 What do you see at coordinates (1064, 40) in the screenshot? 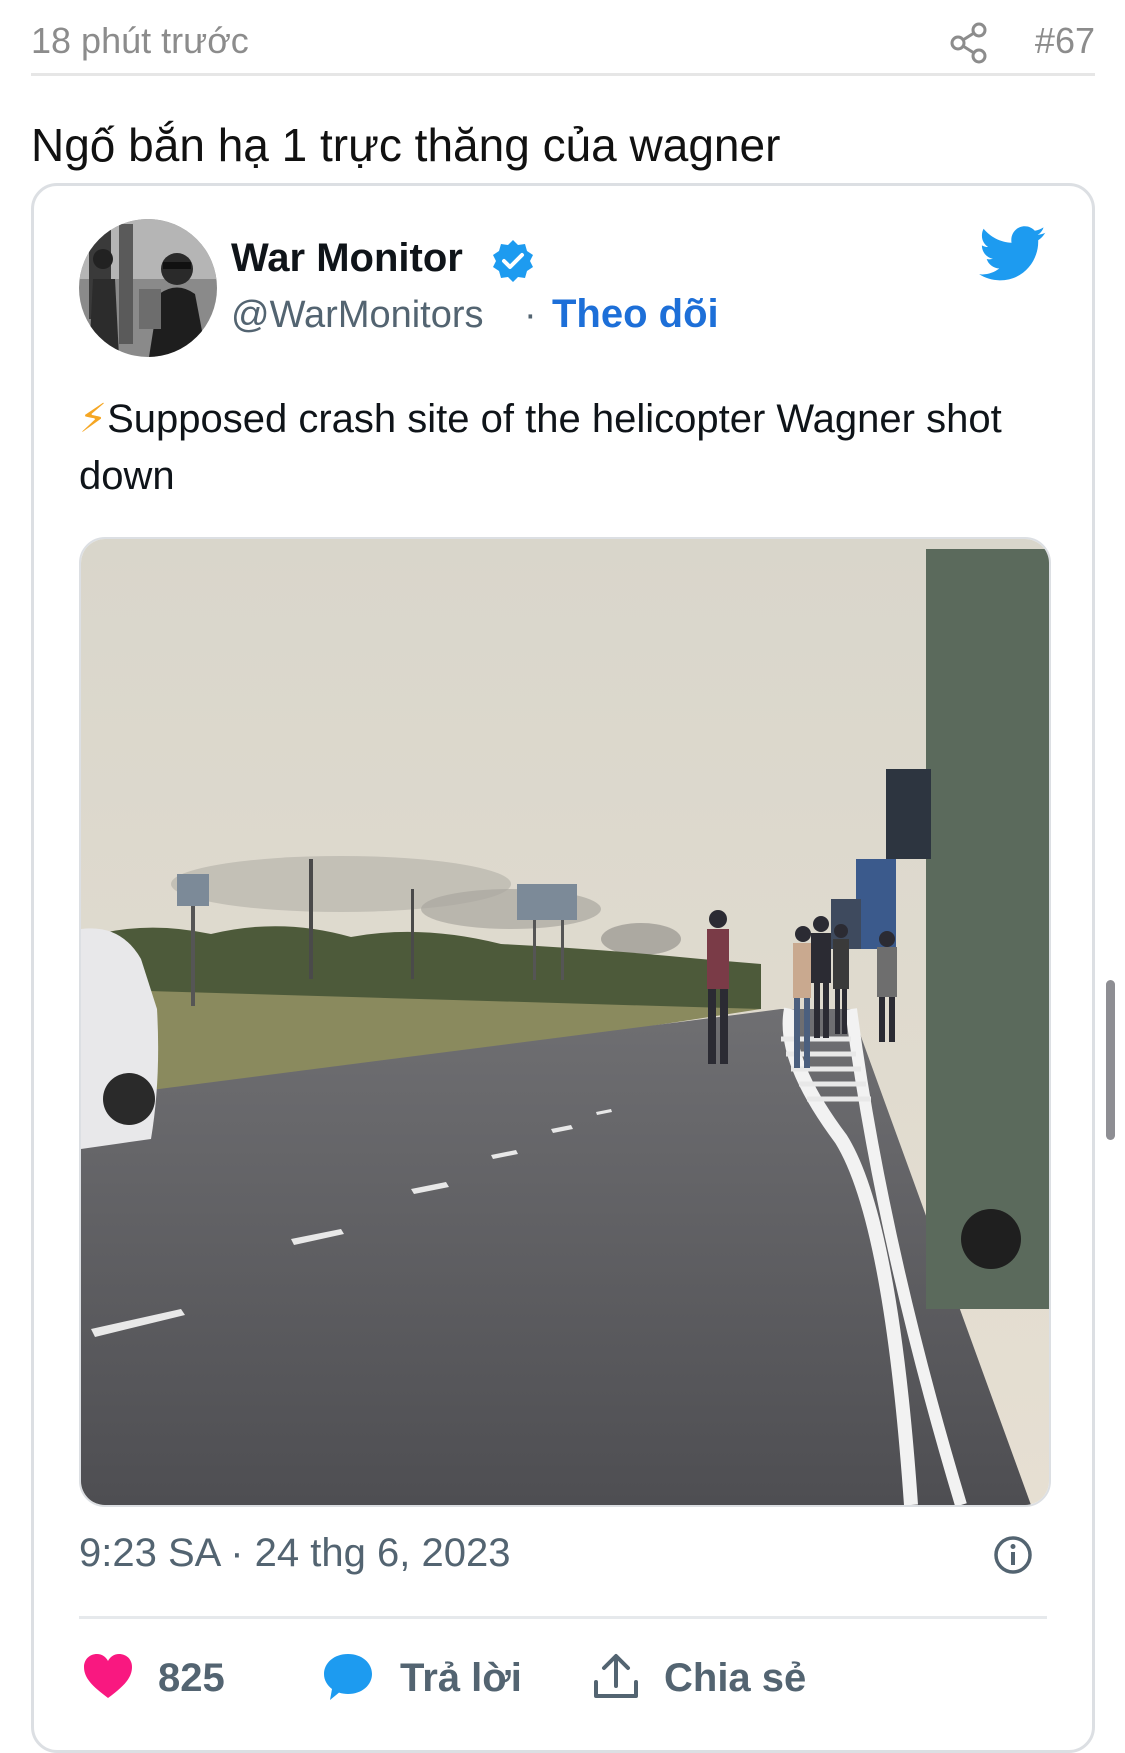
I see `post-number: #67` at bounding box center [1064, 40].